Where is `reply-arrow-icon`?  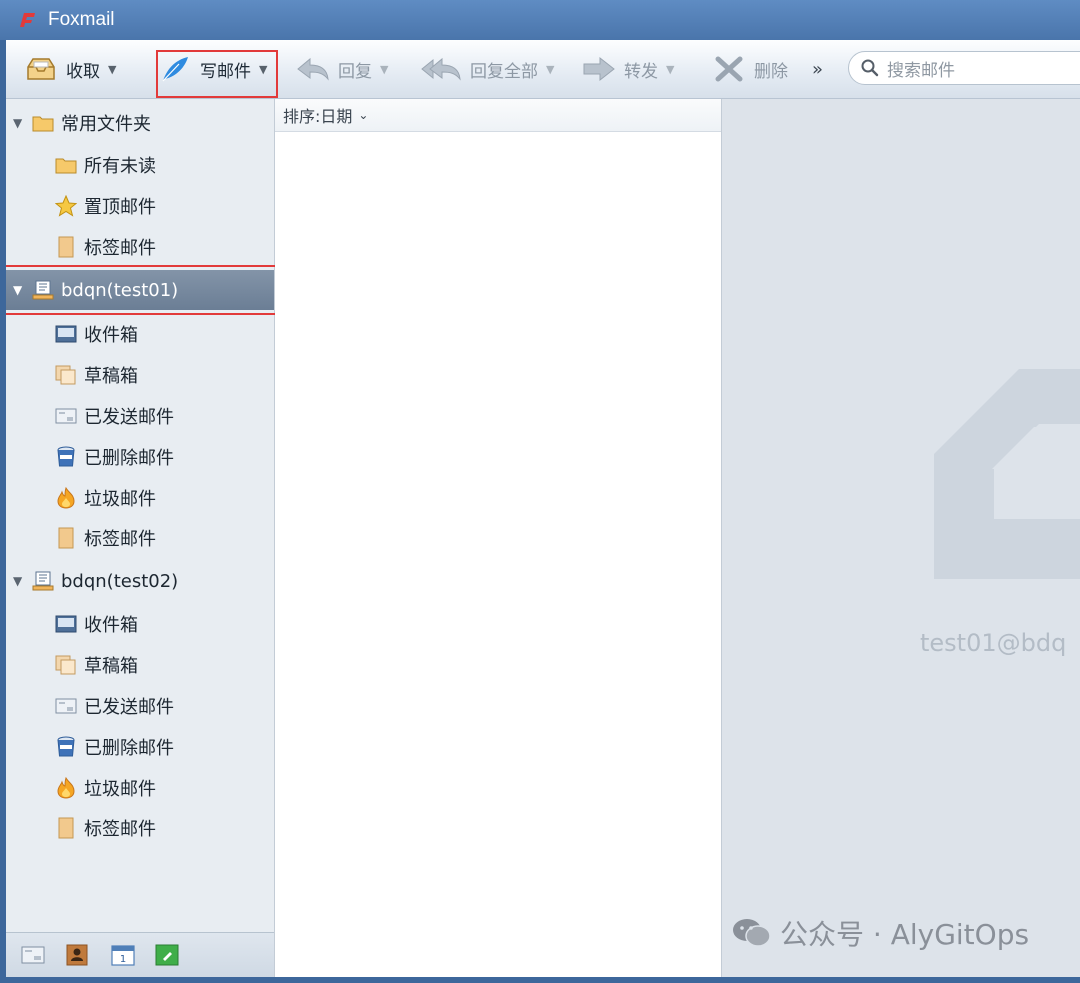 reply-arrow-icon is located at coordinates (313, 69).